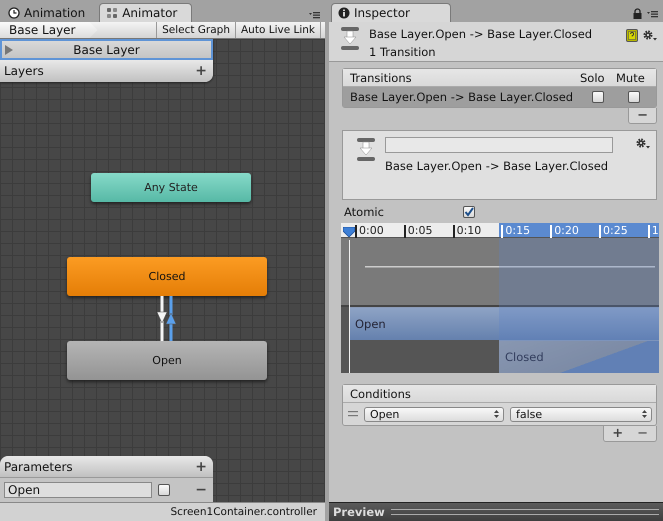 Image resolution: width=663 pixels, height=521 pixels. I want to click on solo-checkbox, so click(598, 97).